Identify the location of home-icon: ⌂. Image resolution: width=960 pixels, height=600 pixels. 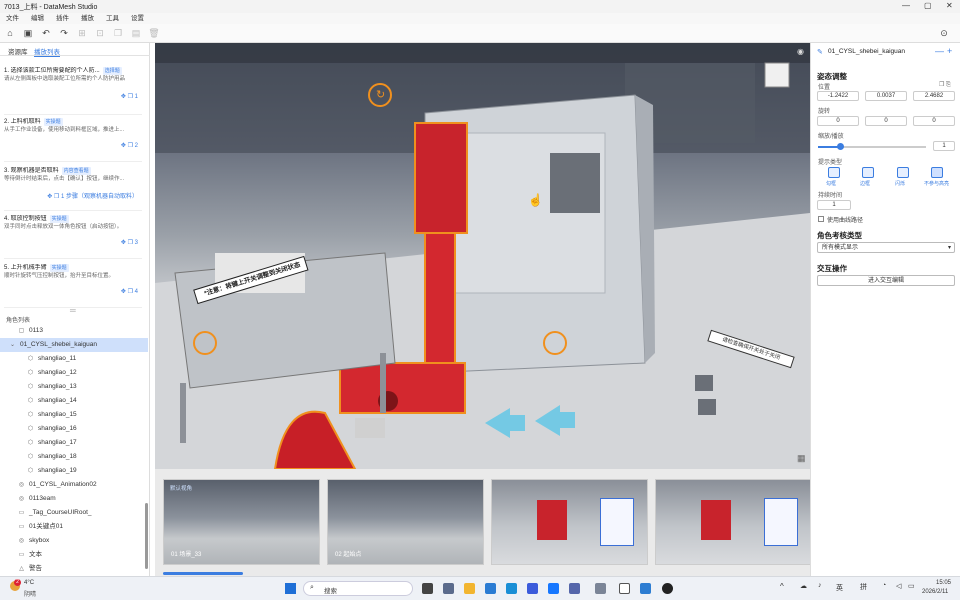
(10, 33).